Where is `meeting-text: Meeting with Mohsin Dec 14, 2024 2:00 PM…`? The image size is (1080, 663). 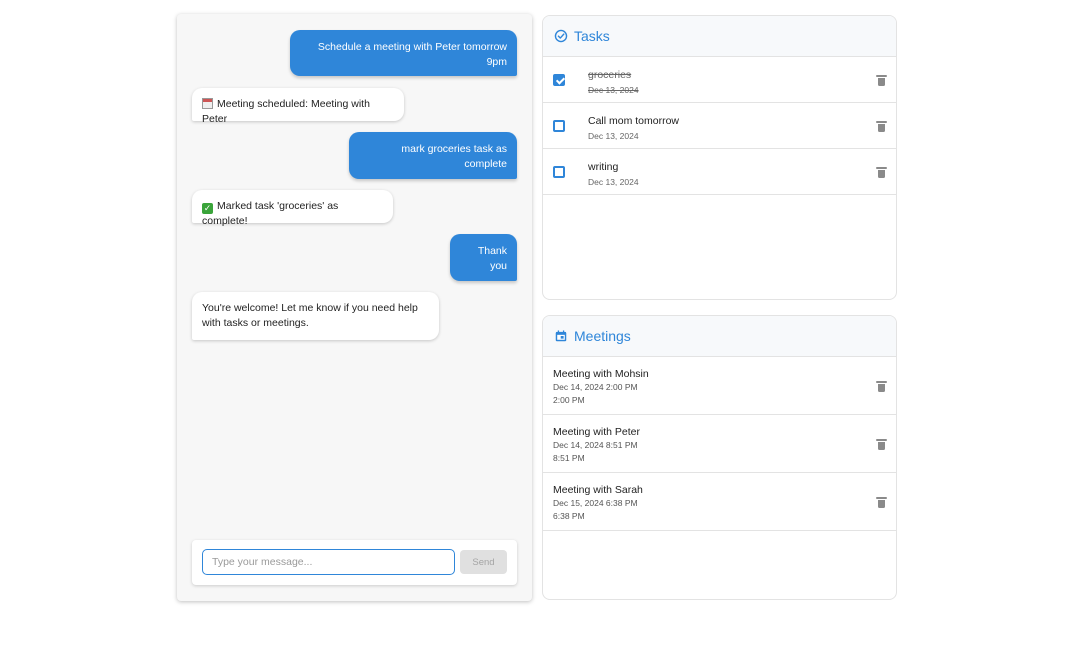 meeting-text: Meeting with Mohsin Dec 14, 2024 2:00 PM… is located at coordinates (601, 387).